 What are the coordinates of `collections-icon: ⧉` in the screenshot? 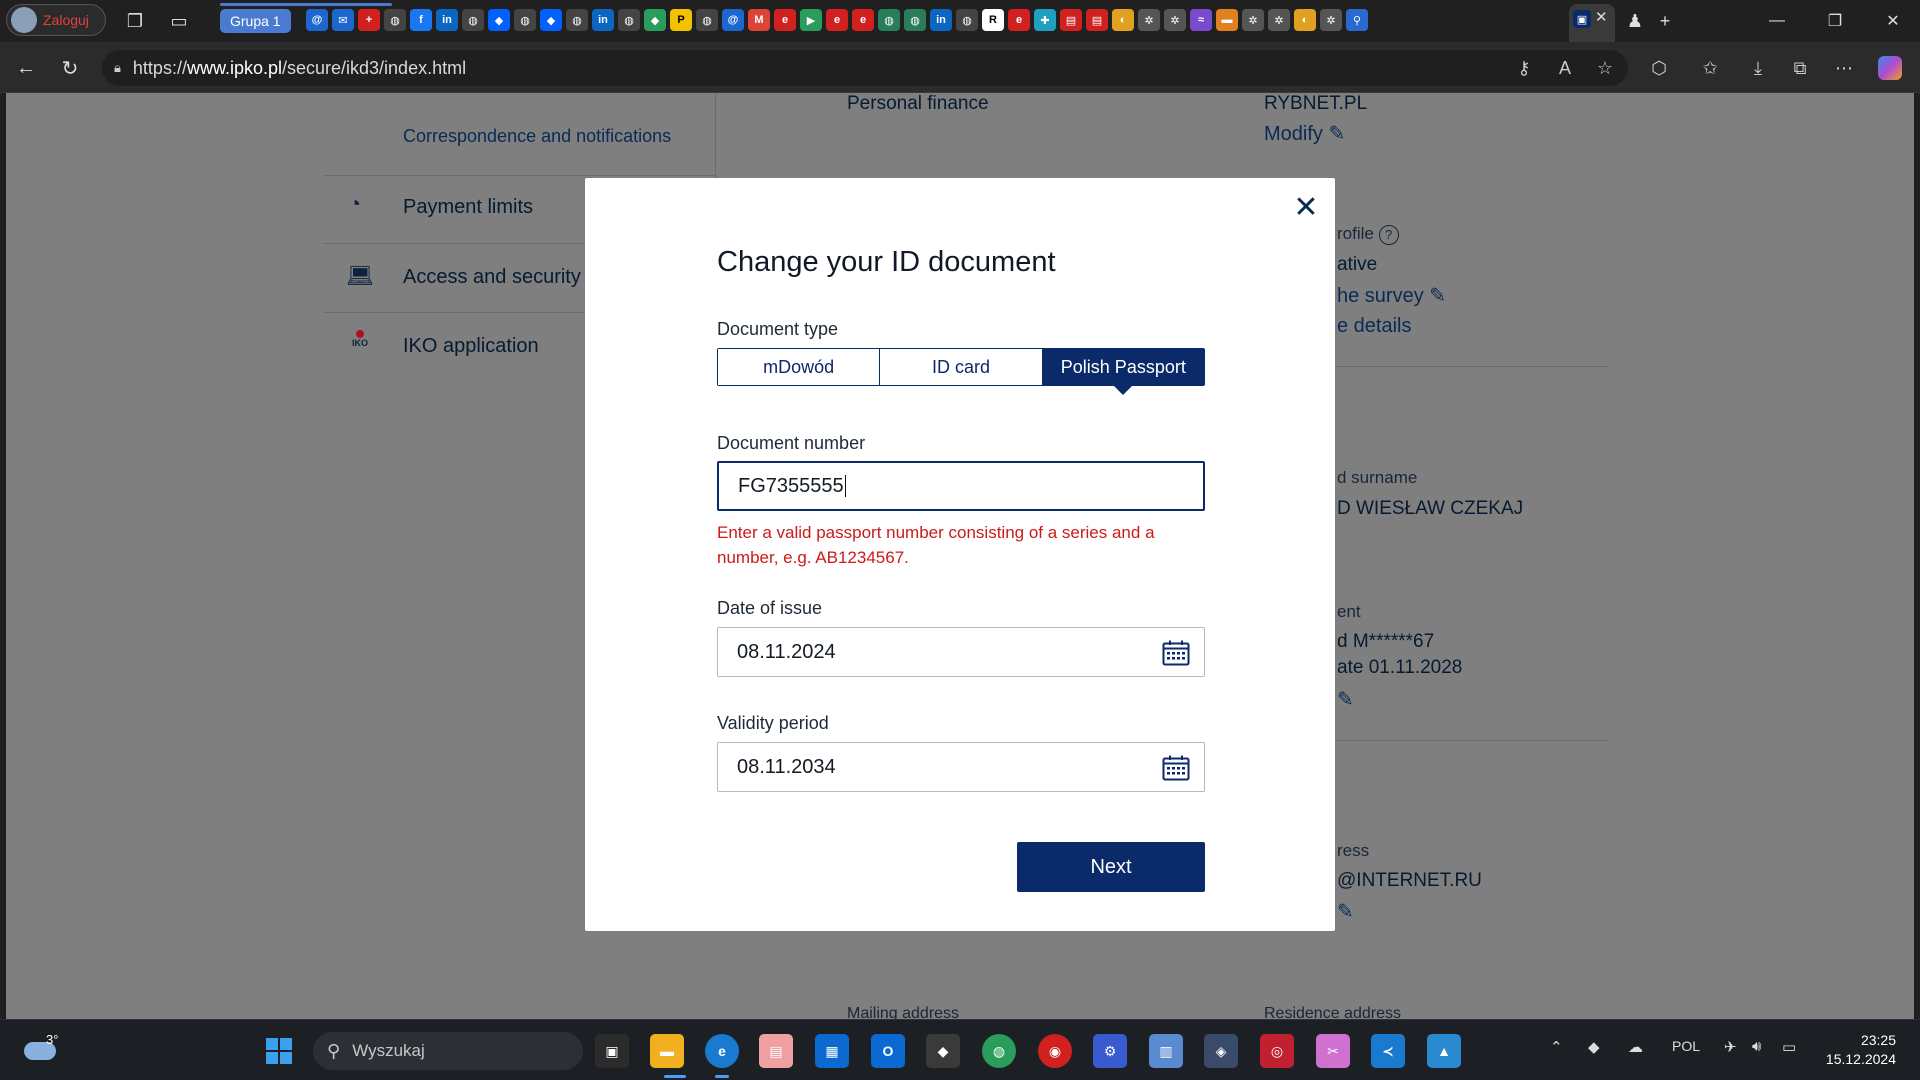 It's located at (1800, 68).